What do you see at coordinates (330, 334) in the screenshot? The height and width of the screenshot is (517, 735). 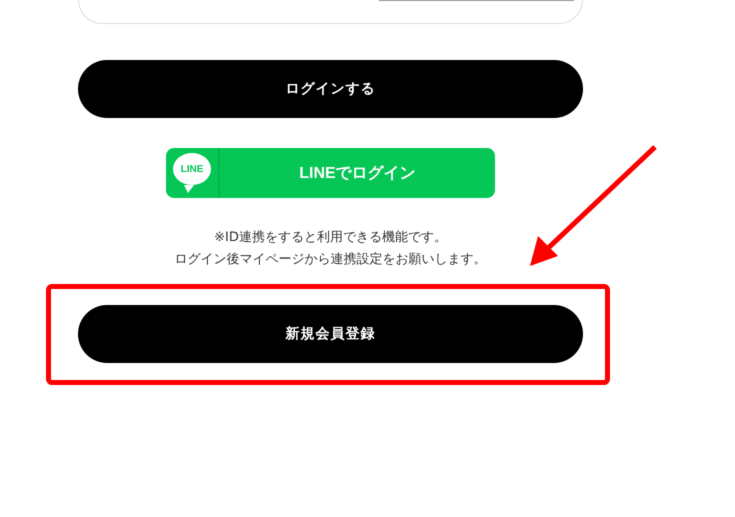 I see `register-button: 新規会員登録` at bounding box center [330, 334].